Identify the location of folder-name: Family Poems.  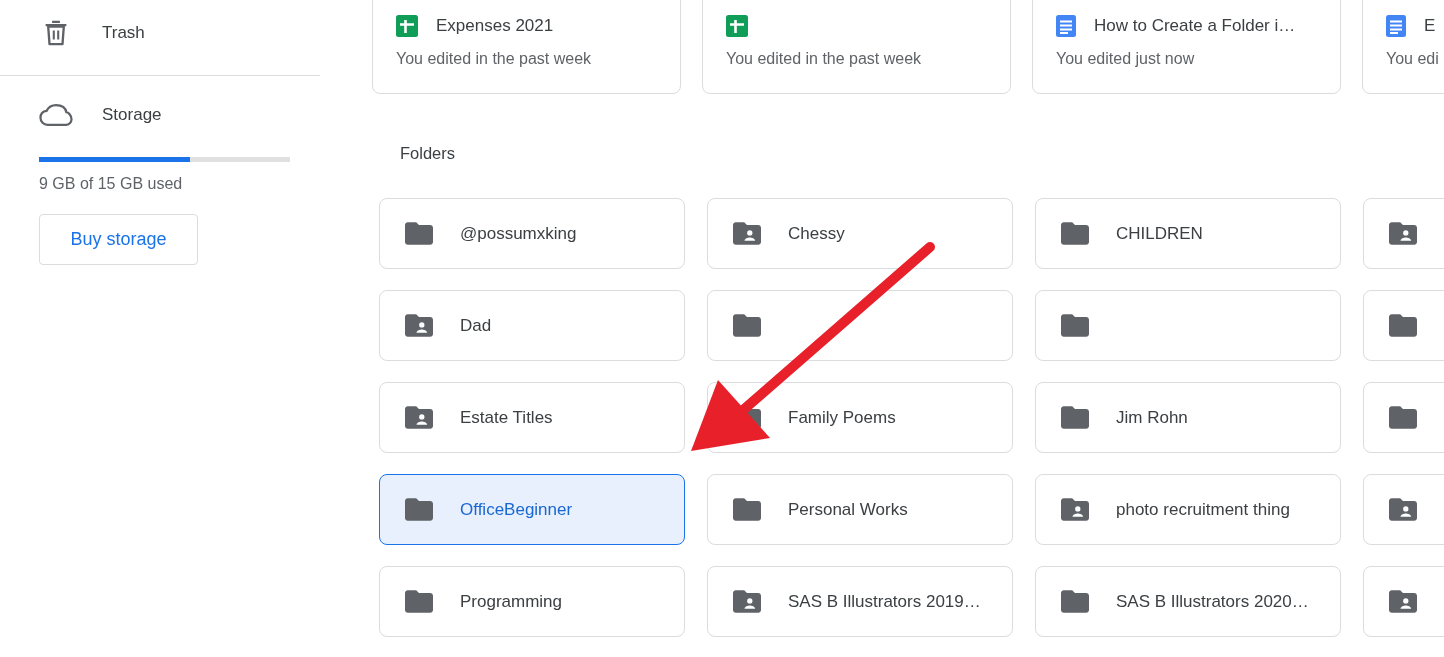
(842, 417).